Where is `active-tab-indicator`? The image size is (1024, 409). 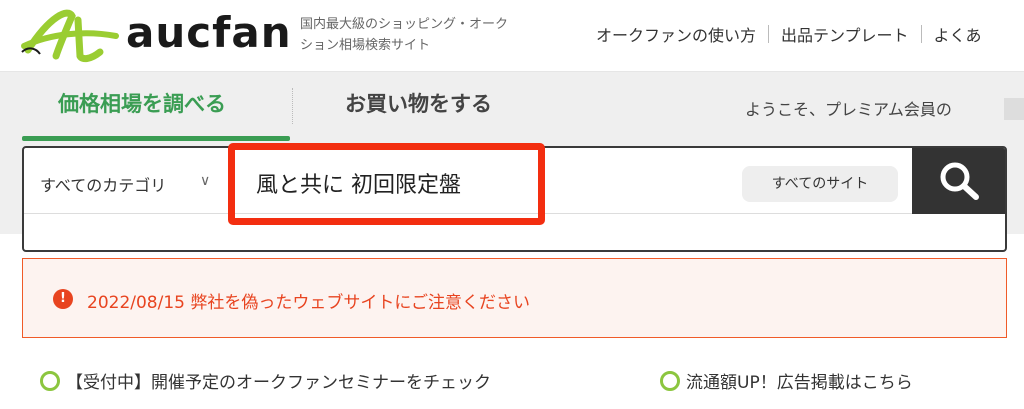
active-tab-indicator is located at coordinates (156, 138).